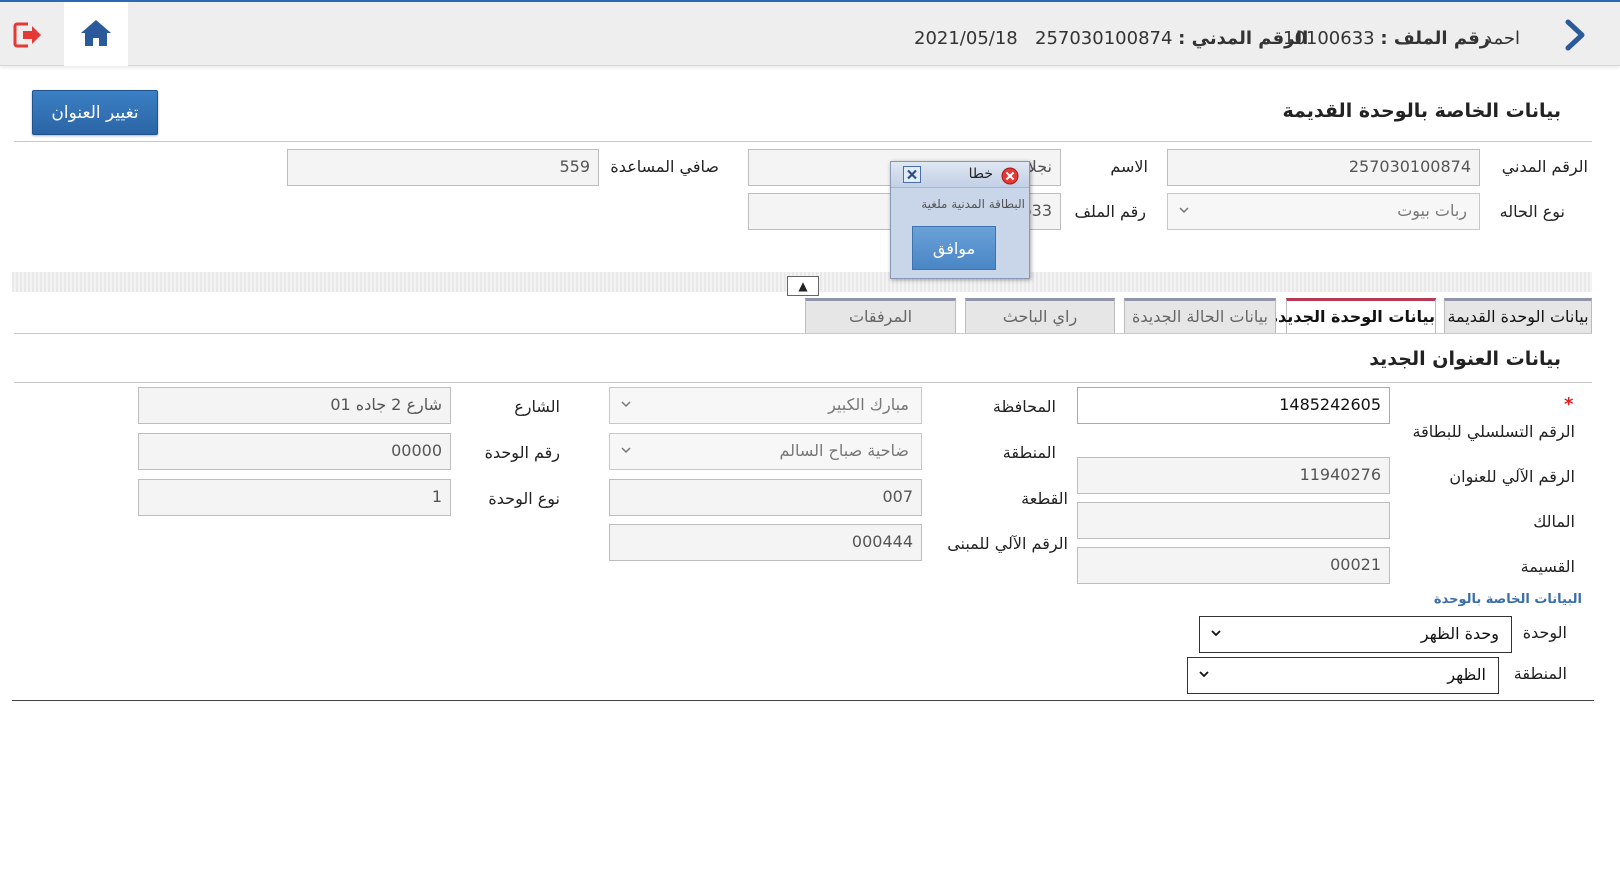 This screenshot has width=1620, height=895. I want to click on error-dialog: خطا البطاقة المدنية ملغية موافق, so click(960, 220).